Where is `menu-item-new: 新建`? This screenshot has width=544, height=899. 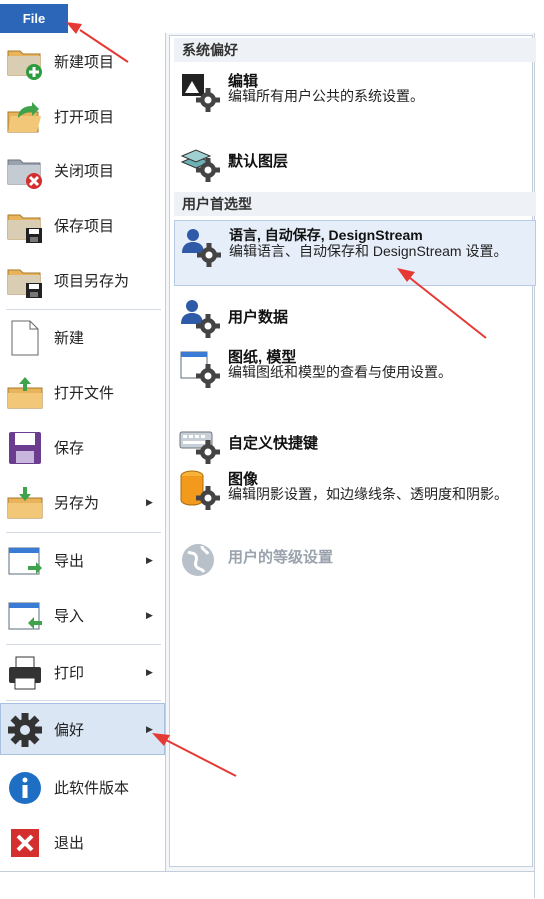
menu-item-new: 新建 is located at coordinates (82, 337).